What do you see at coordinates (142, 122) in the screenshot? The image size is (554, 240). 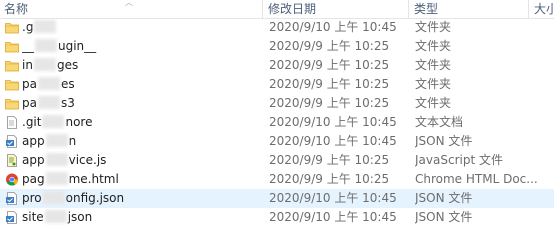 I see `file-name: .git nore` at bounding box center [142, 122].